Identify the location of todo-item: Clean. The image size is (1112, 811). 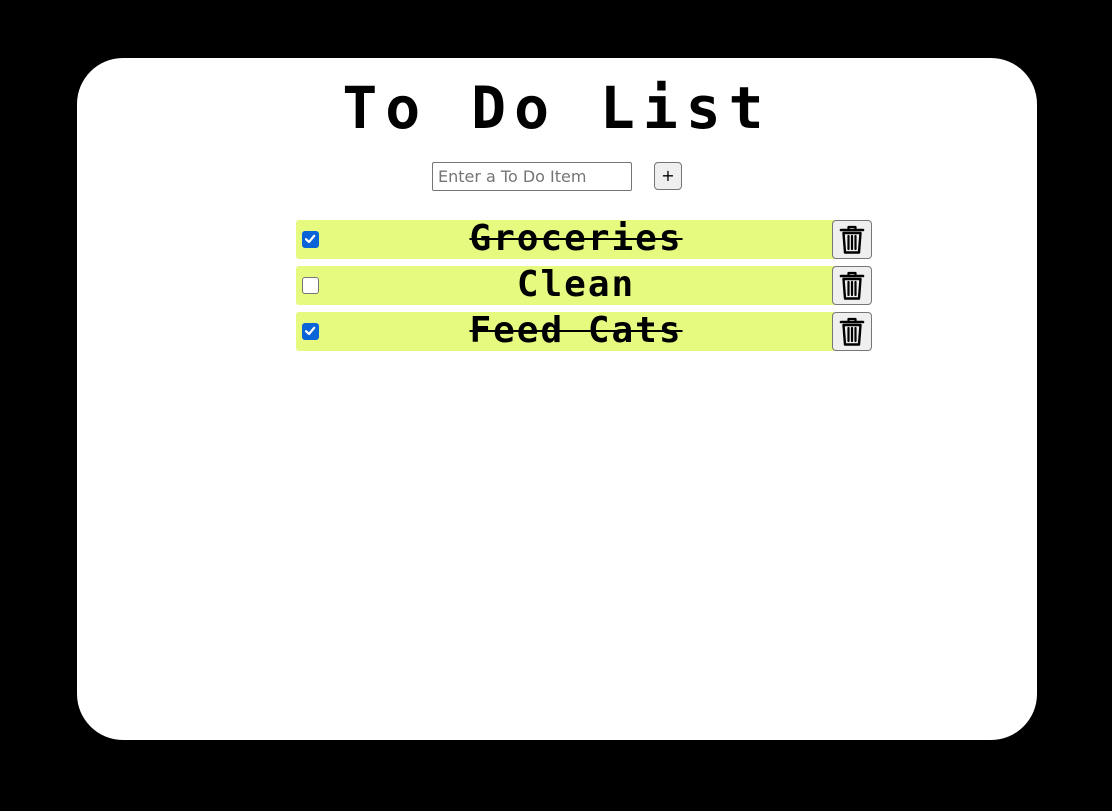
(584, 285).